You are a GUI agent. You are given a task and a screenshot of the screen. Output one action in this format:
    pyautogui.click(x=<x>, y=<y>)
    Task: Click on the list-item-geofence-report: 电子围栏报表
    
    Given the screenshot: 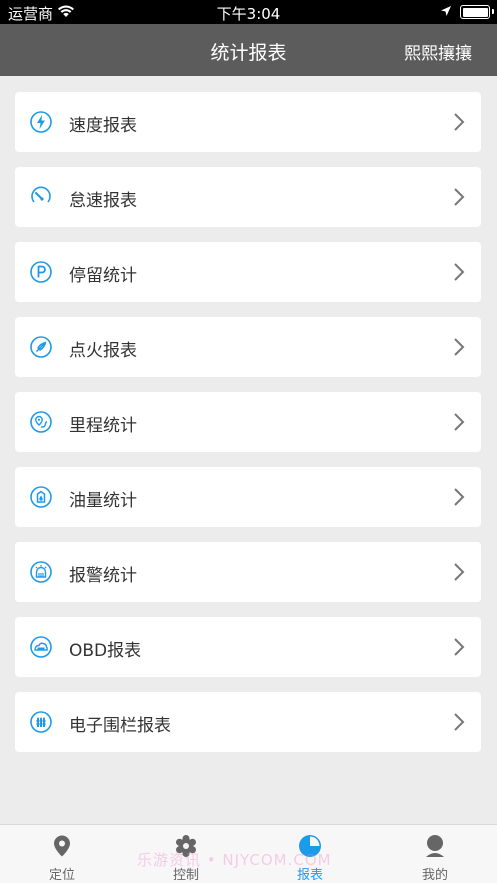 What is the action you would take?
    pyautogui.click(x=248, y=722)
    